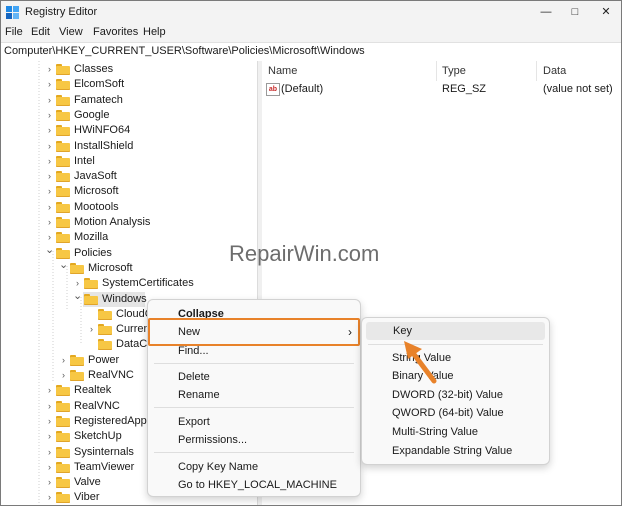  Describe the element at coordinates (95, 176) in the screenshot. I see `tree-item-label: JavaSoft` at that location.